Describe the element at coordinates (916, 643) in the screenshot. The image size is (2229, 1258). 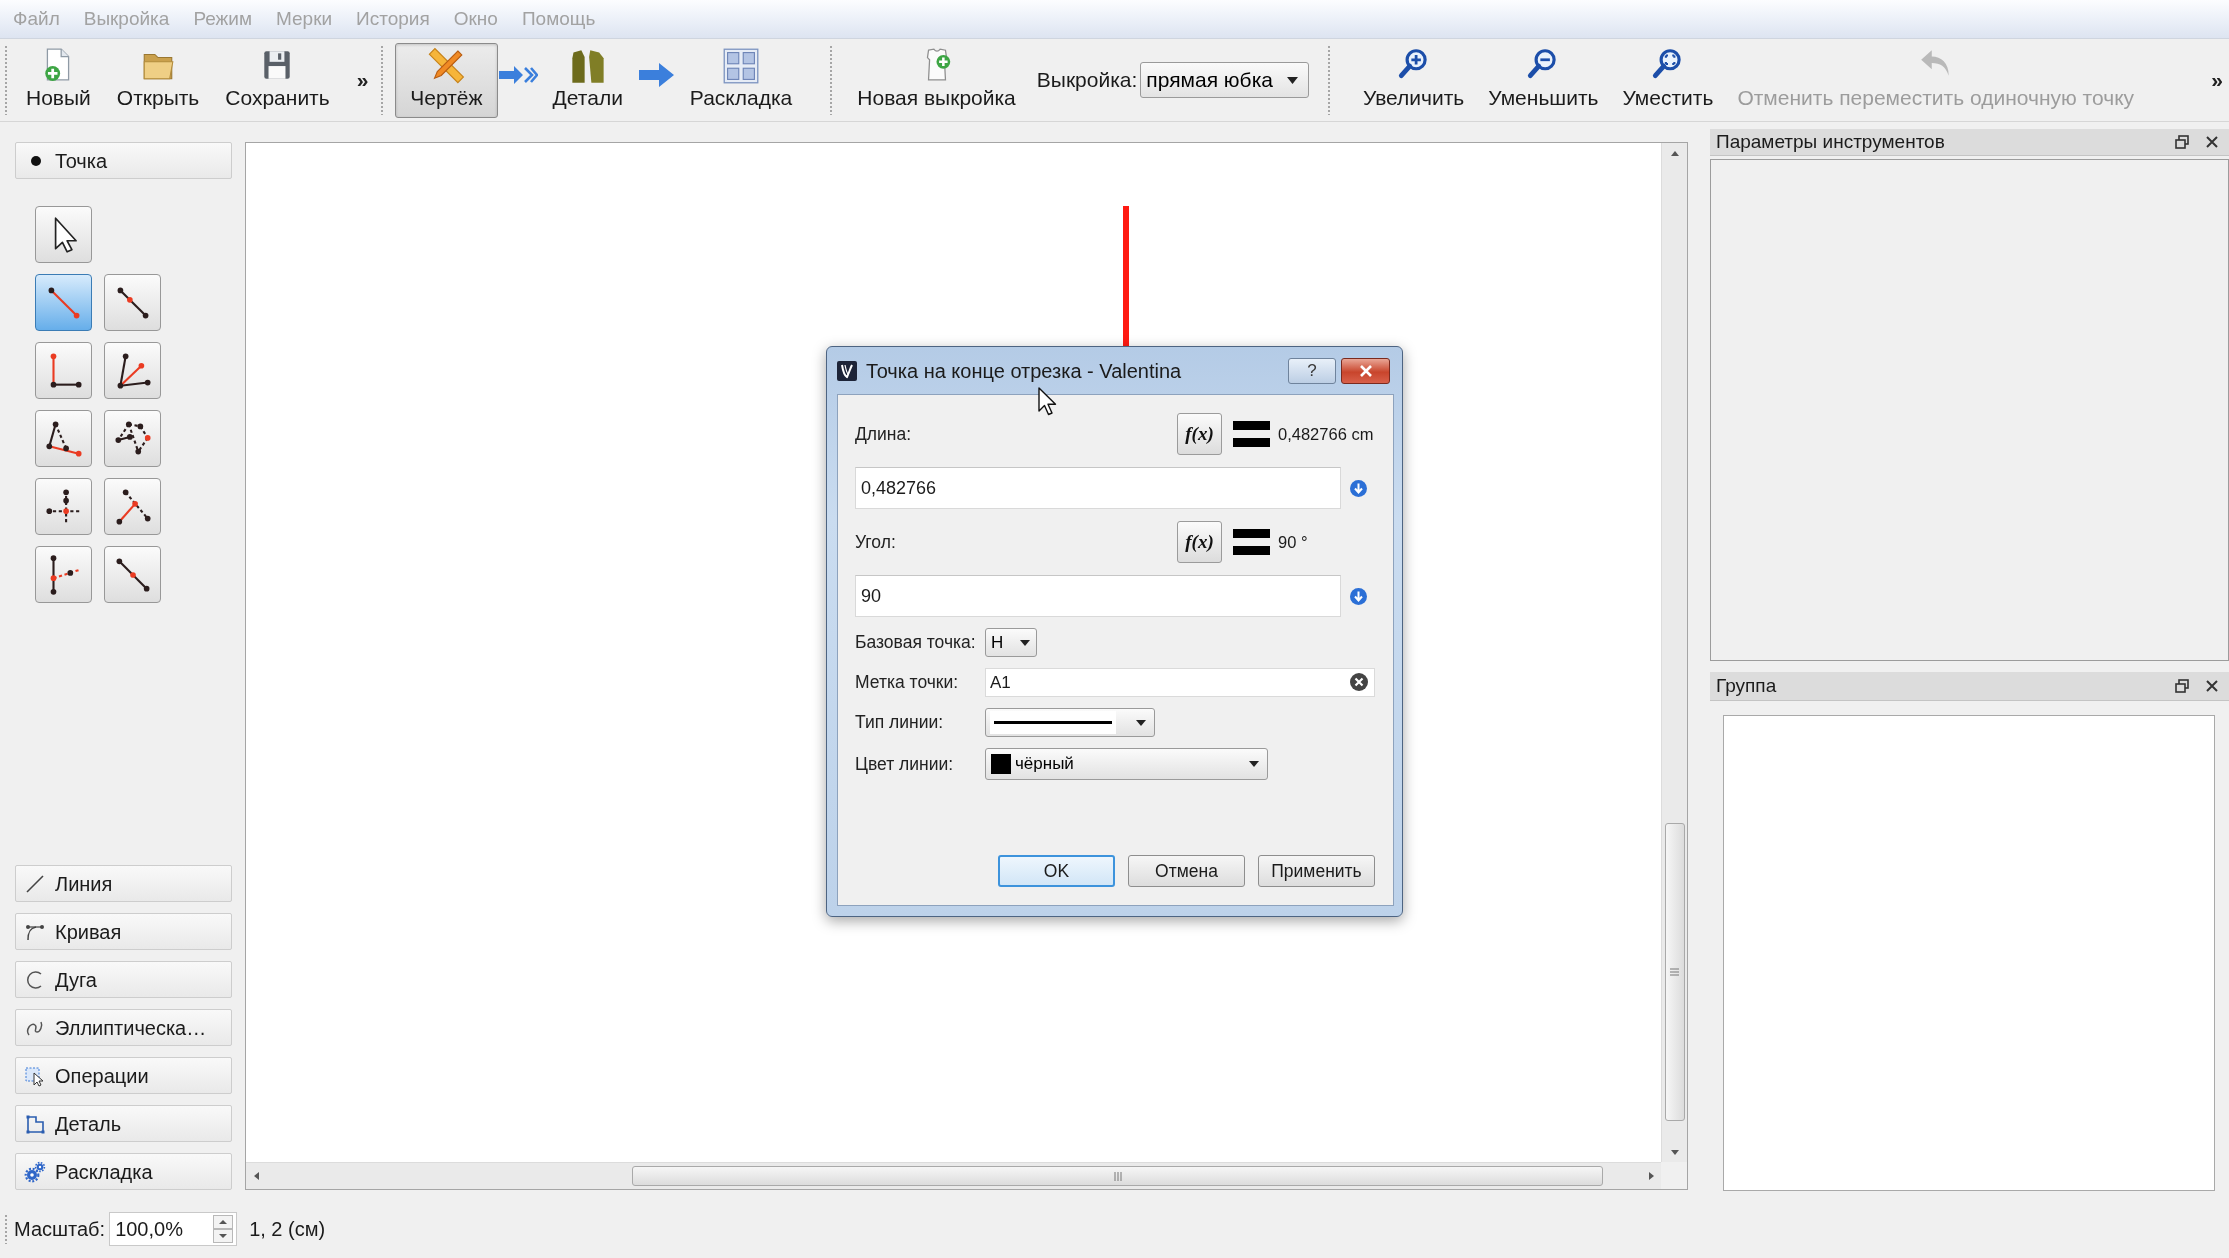
I see `field-label: Базовая точка:` at that location.